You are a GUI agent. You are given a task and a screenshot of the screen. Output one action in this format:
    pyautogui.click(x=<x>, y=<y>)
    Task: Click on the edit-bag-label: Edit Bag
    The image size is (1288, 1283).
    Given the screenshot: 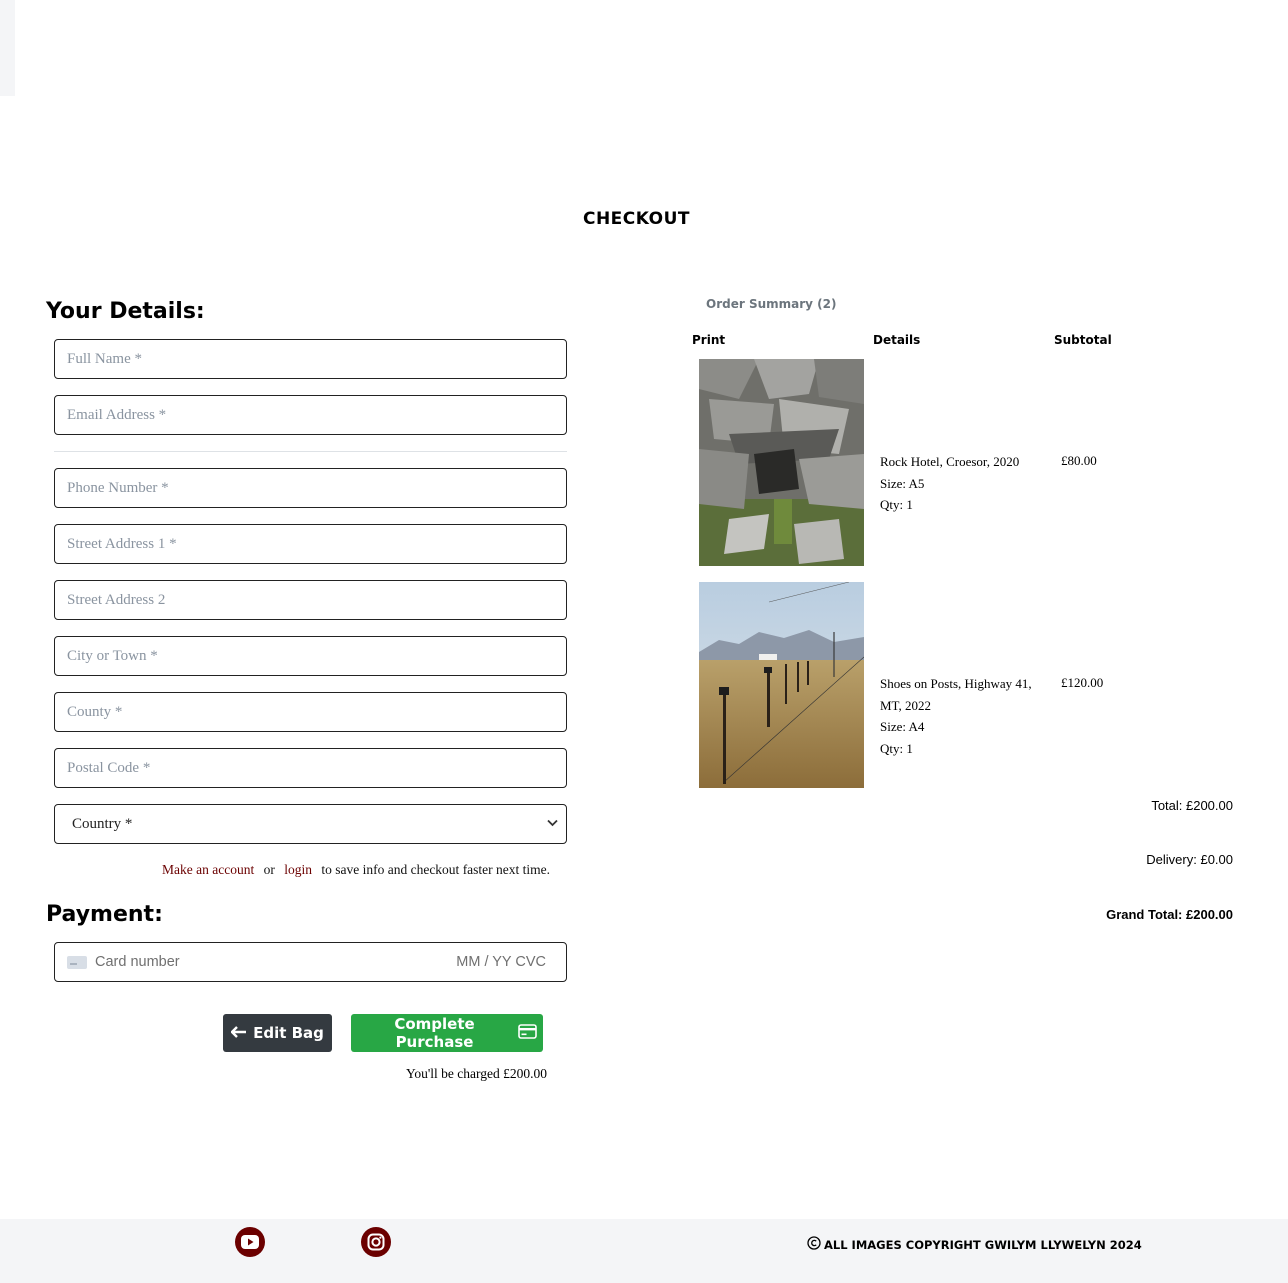 What is the action you would take?
    pyautogui.click(x=288, y=1033)
    